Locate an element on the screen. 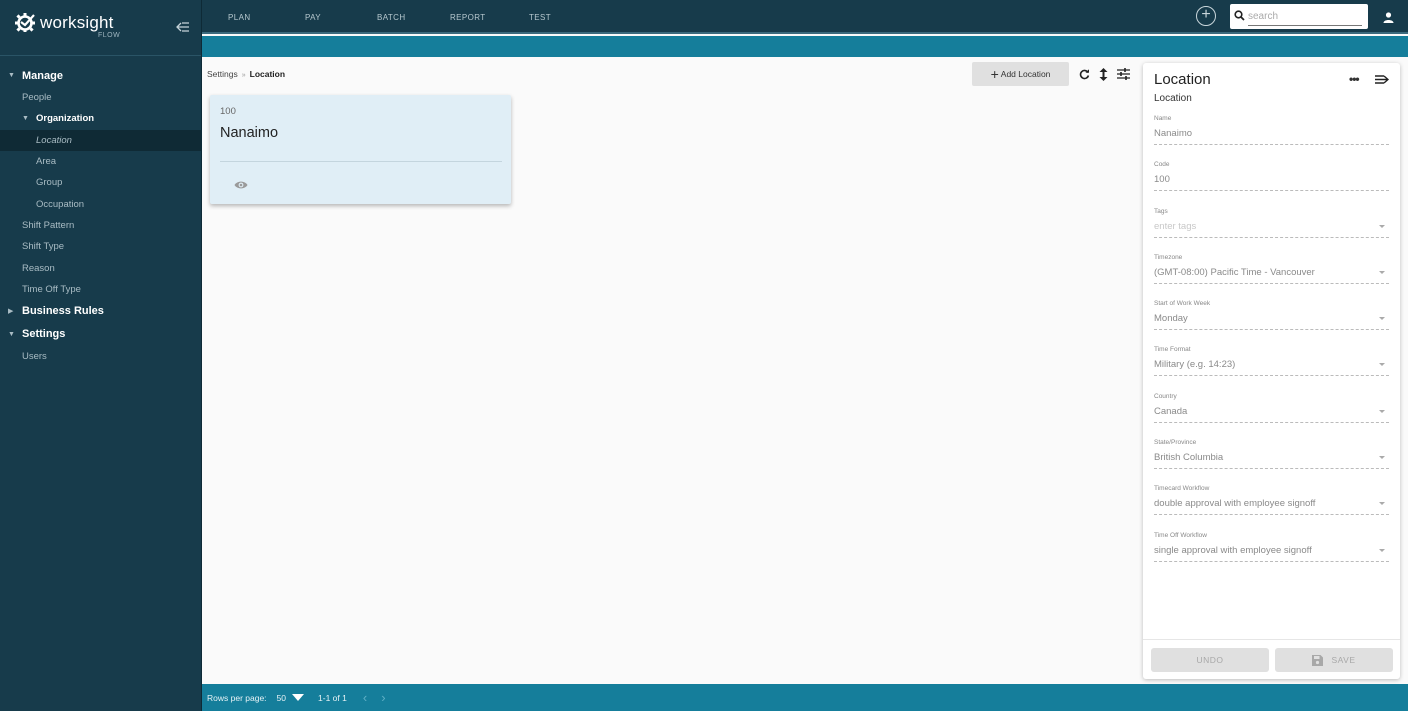  search-box is located at coordinates (1299, 16).